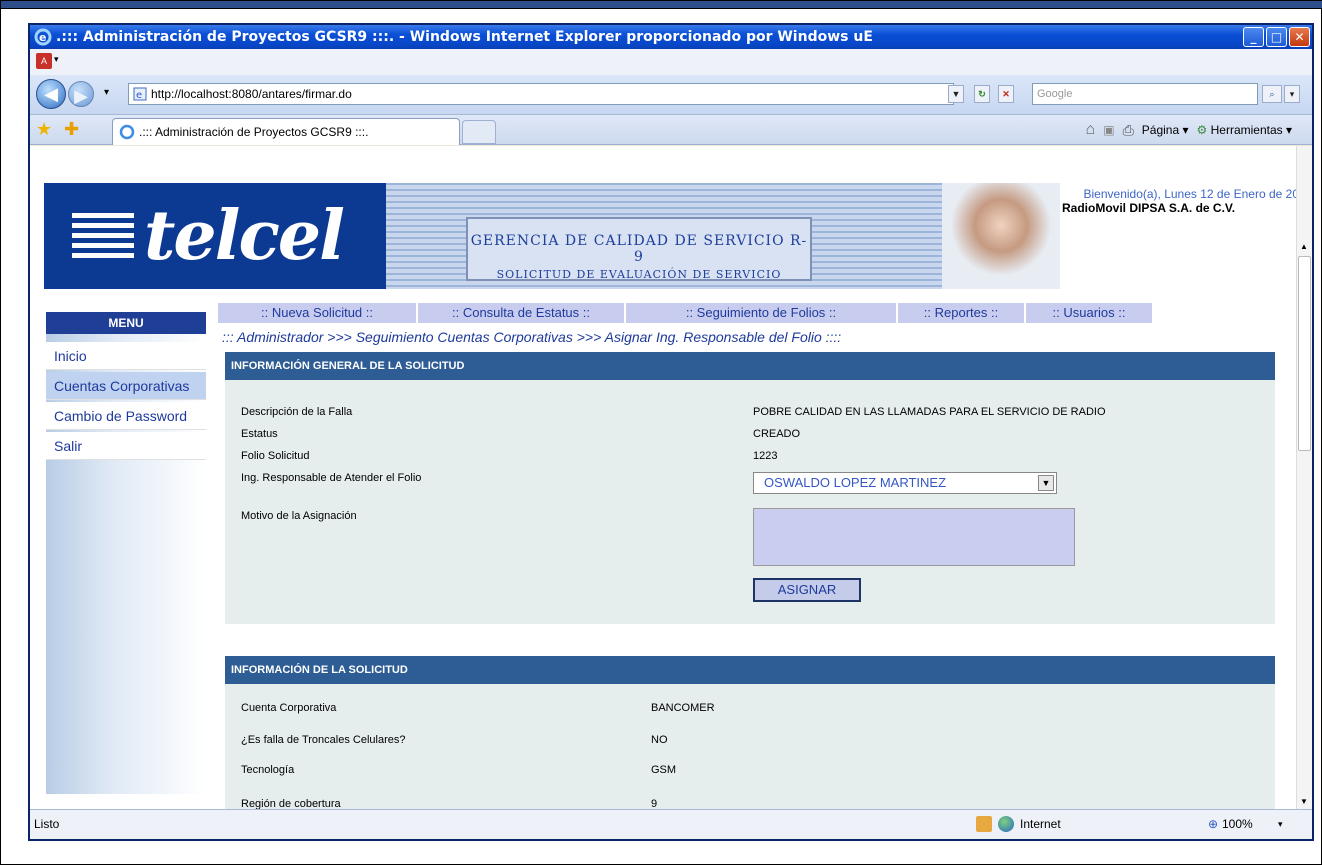 This screenshot has height=865, width=1322. I want to click on history-dropdown-icon: ▾, so click(106, 92).